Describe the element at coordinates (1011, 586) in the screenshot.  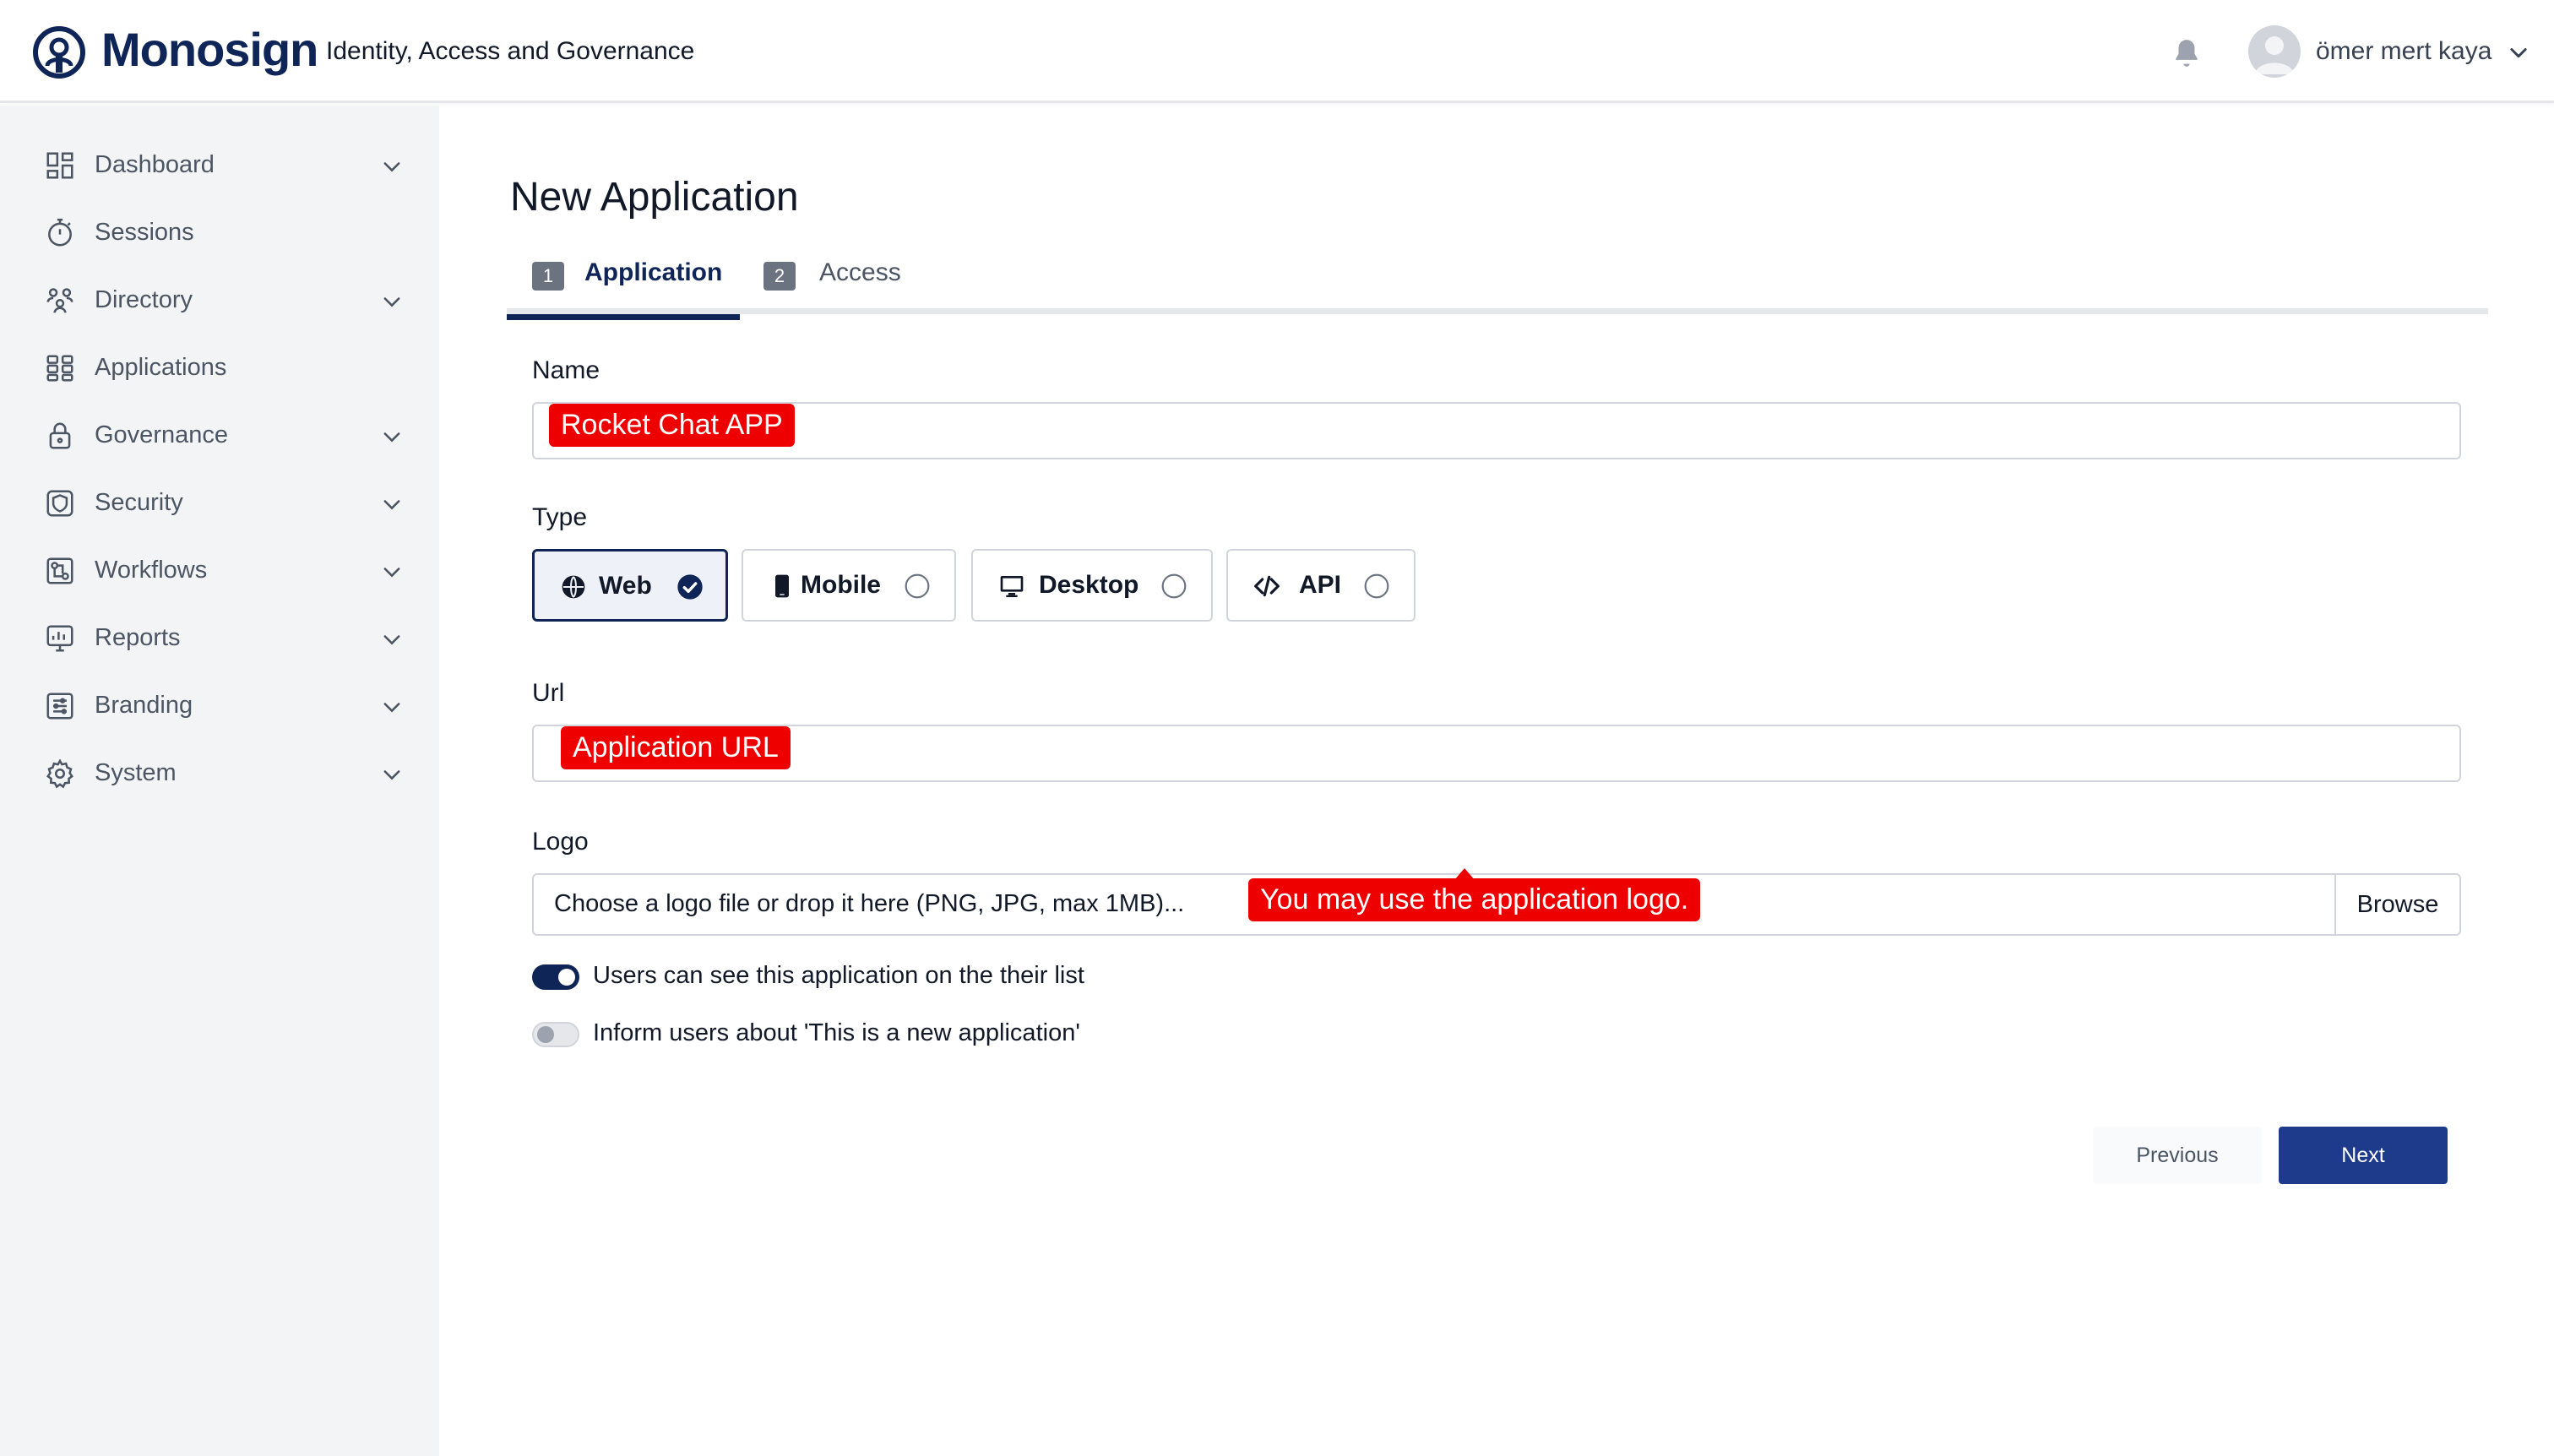
I see `desktop-icon` at that location.